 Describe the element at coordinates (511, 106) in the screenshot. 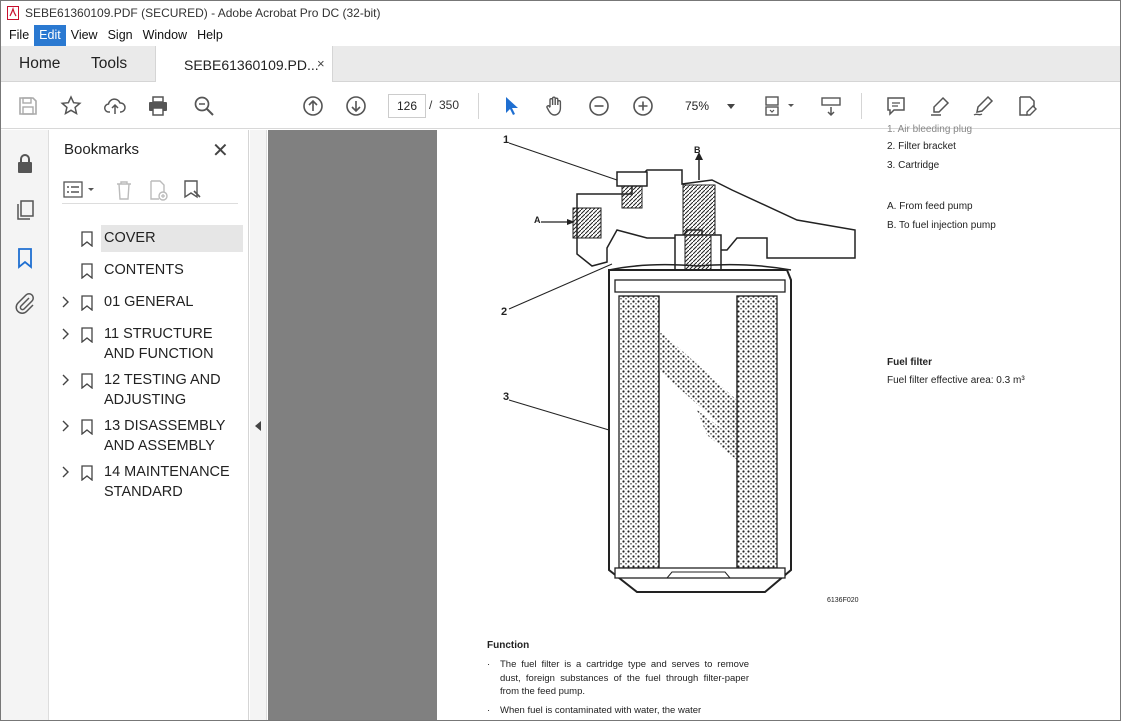

I see `select-pointer-icon` at that location.